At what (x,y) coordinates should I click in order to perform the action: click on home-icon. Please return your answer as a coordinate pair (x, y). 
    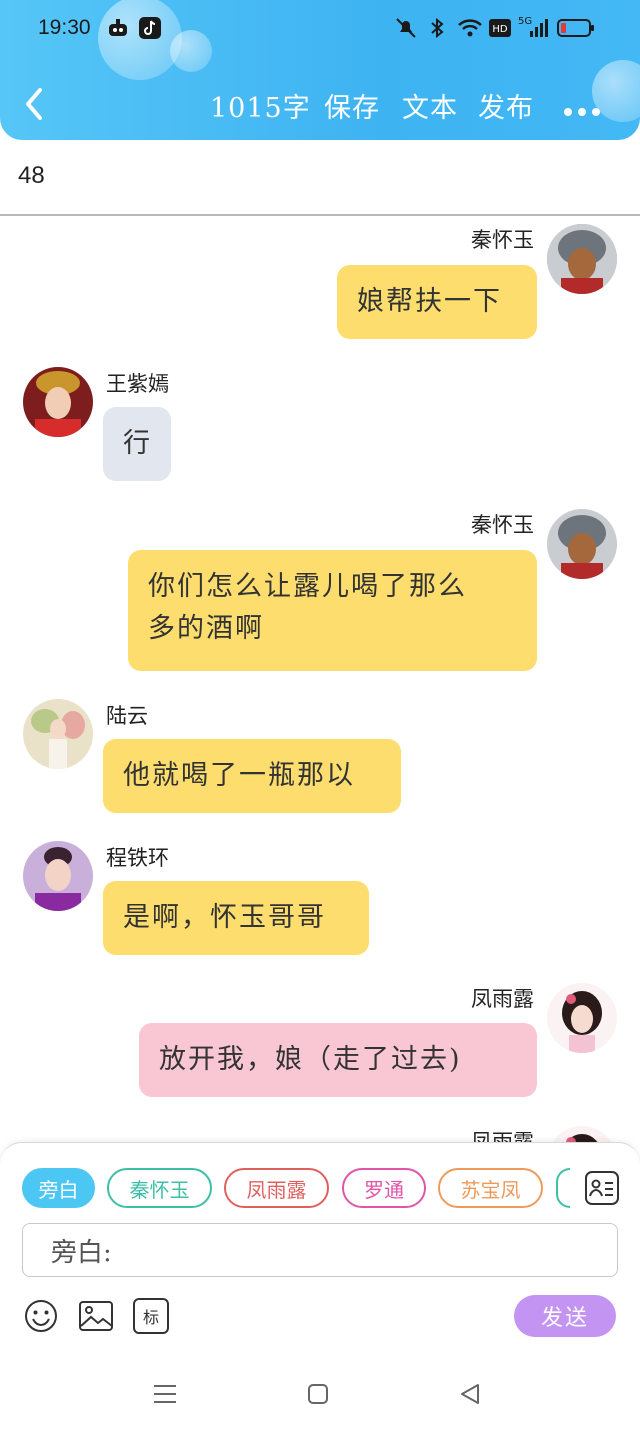
    Looking at the image, I should click on (318, 1394).